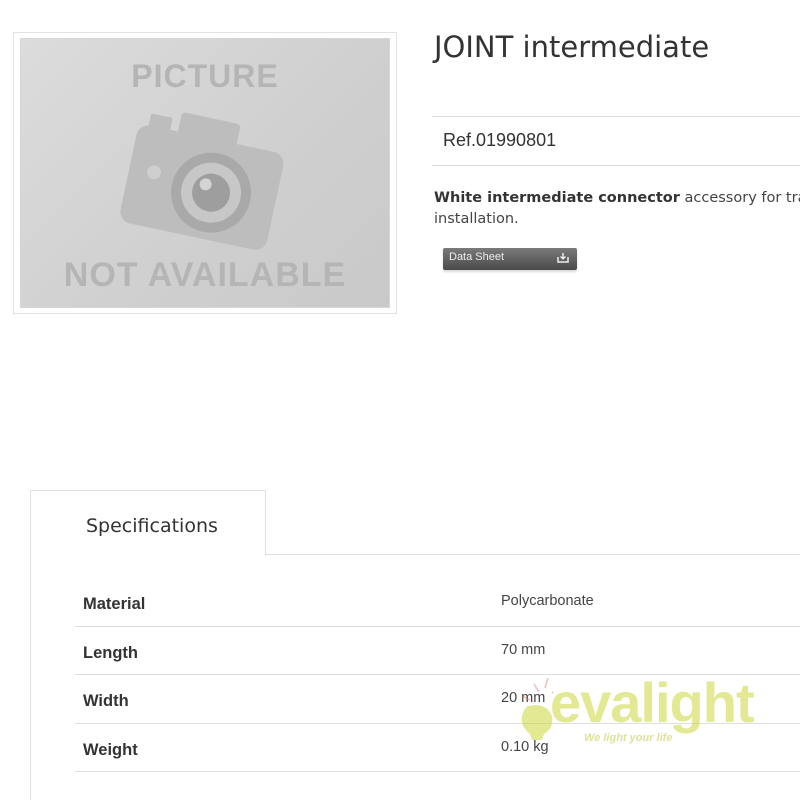 This screenshot has width=800, height=800. Describe the element at coordinates (106, 701) in the screenshot. I see `spec-label: Width` at that location.